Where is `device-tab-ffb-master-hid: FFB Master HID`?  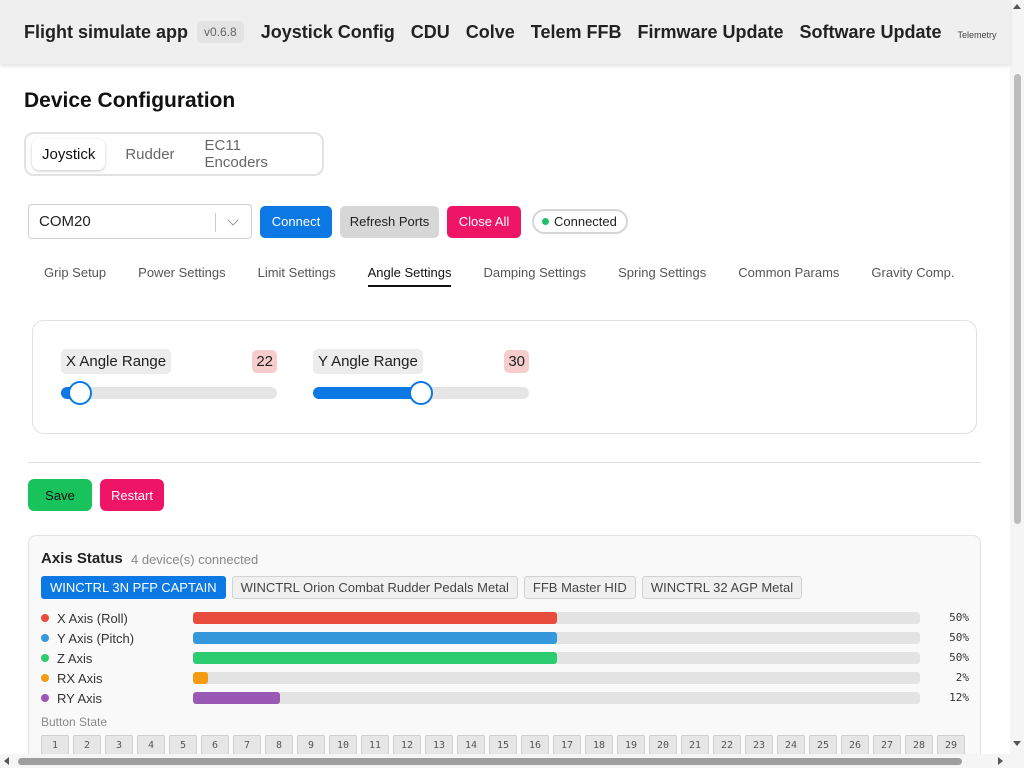
device-tab-ffb-master-hid: FFB Master HID is located at coordinates (579, 587).